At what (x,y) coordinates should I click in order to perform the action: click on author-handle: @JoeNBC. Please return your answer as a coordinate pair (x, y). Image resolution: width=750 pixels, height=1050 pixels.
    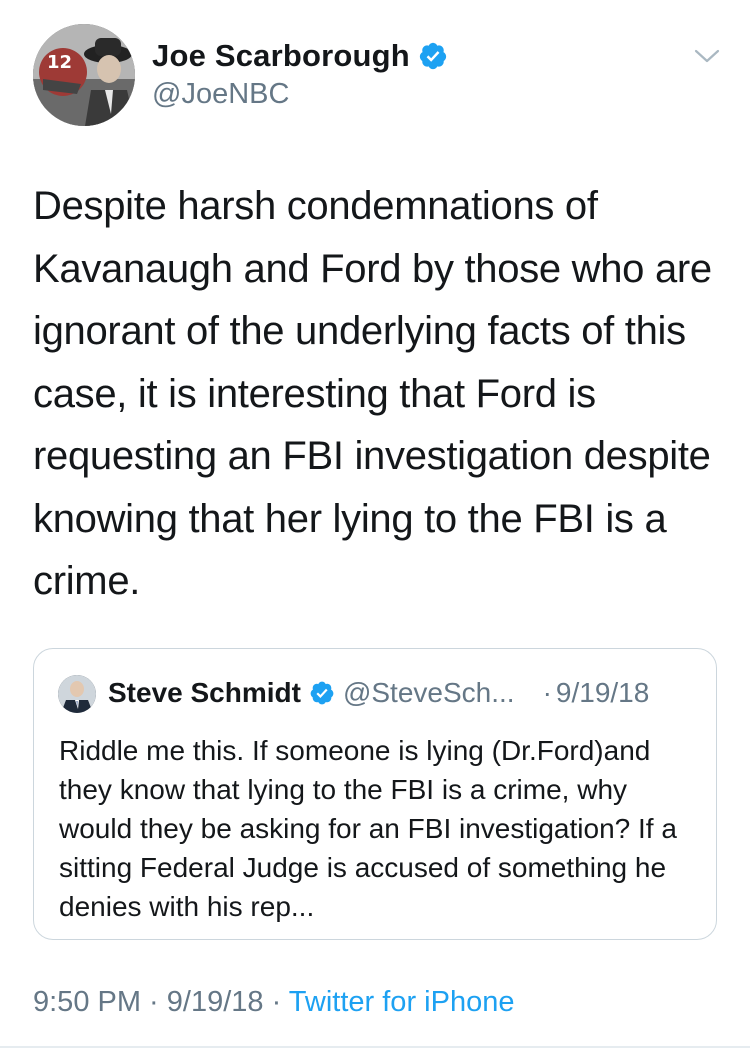
    Looking at the image, I should click on (220, 94).